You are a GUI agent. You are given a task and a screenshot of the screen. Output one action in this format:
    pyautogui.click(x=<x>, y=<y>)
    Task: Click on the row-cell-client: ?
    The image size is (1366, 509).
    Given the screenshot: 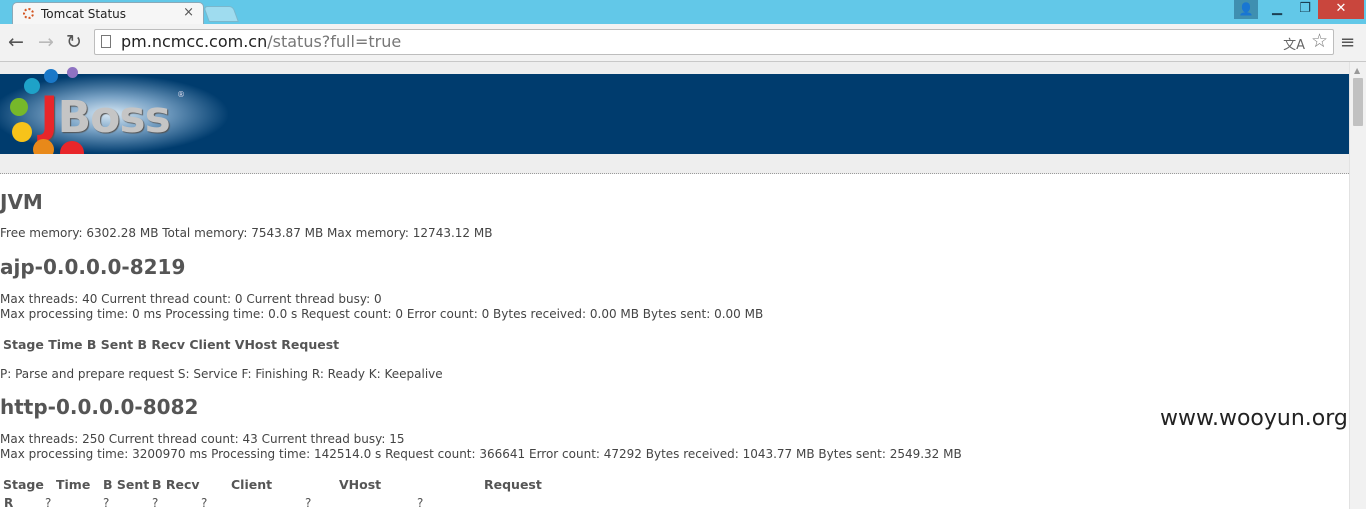 What is the action you would take?
    pyautogui.click(x=204, y=502)
    